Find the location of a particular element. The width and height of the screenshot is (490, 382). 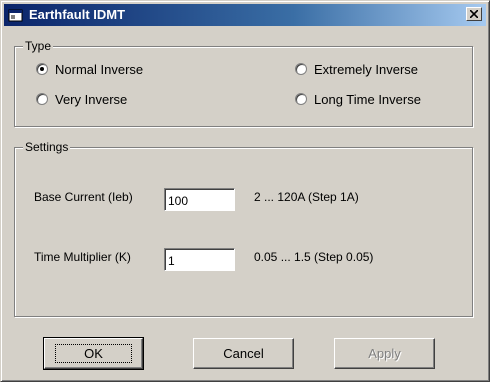

time-multiplier-label: Time Multiplier (K) is located at coordinates (82, 257).